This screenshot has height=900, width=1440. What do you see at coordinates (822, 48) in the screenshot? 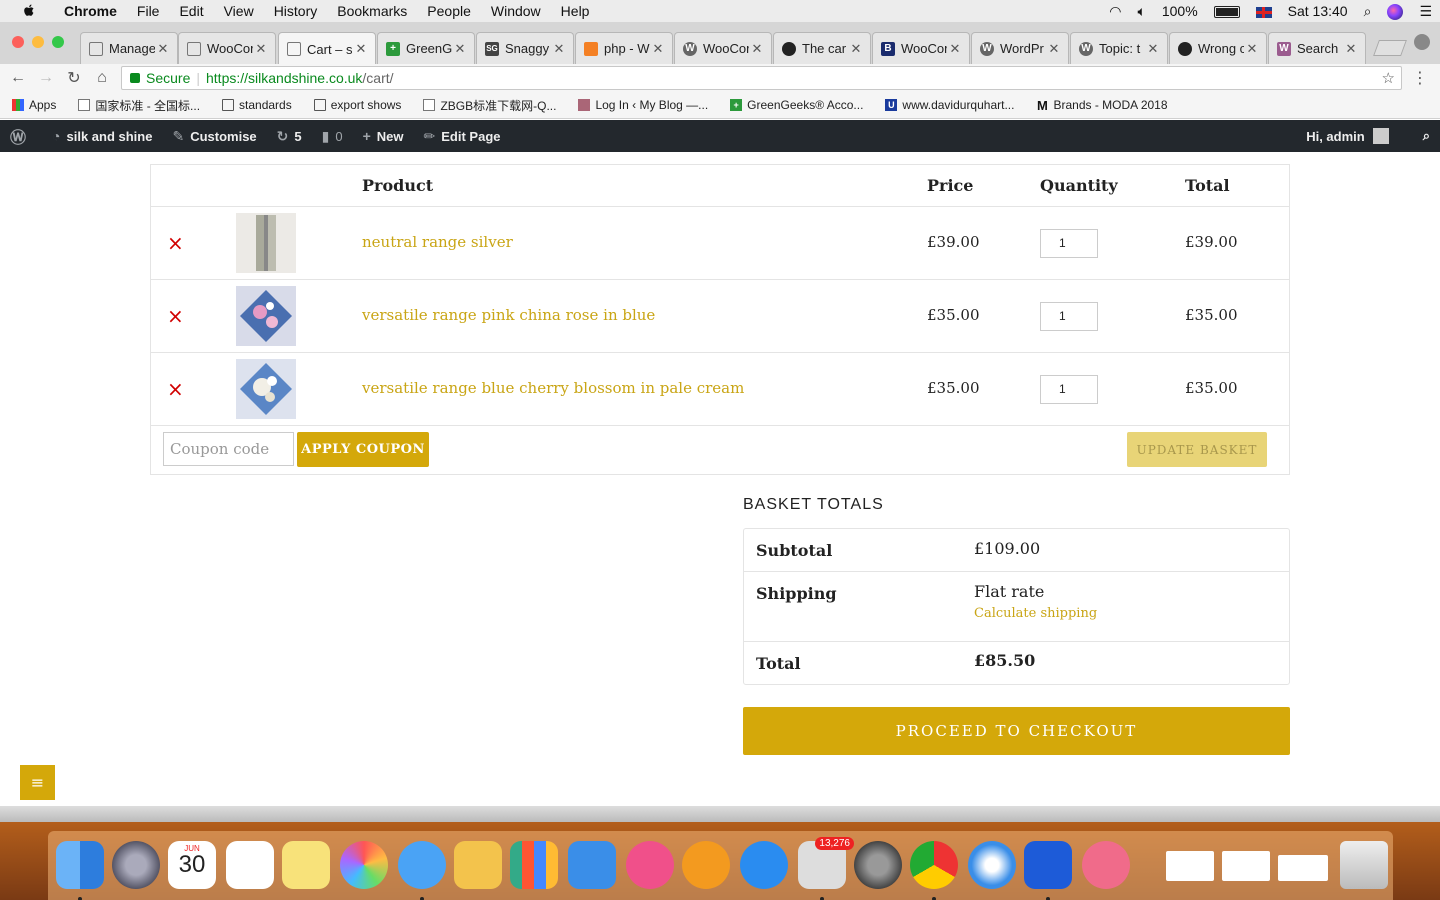
I see `tab: The car ✕` at bounding box center [822, 48].